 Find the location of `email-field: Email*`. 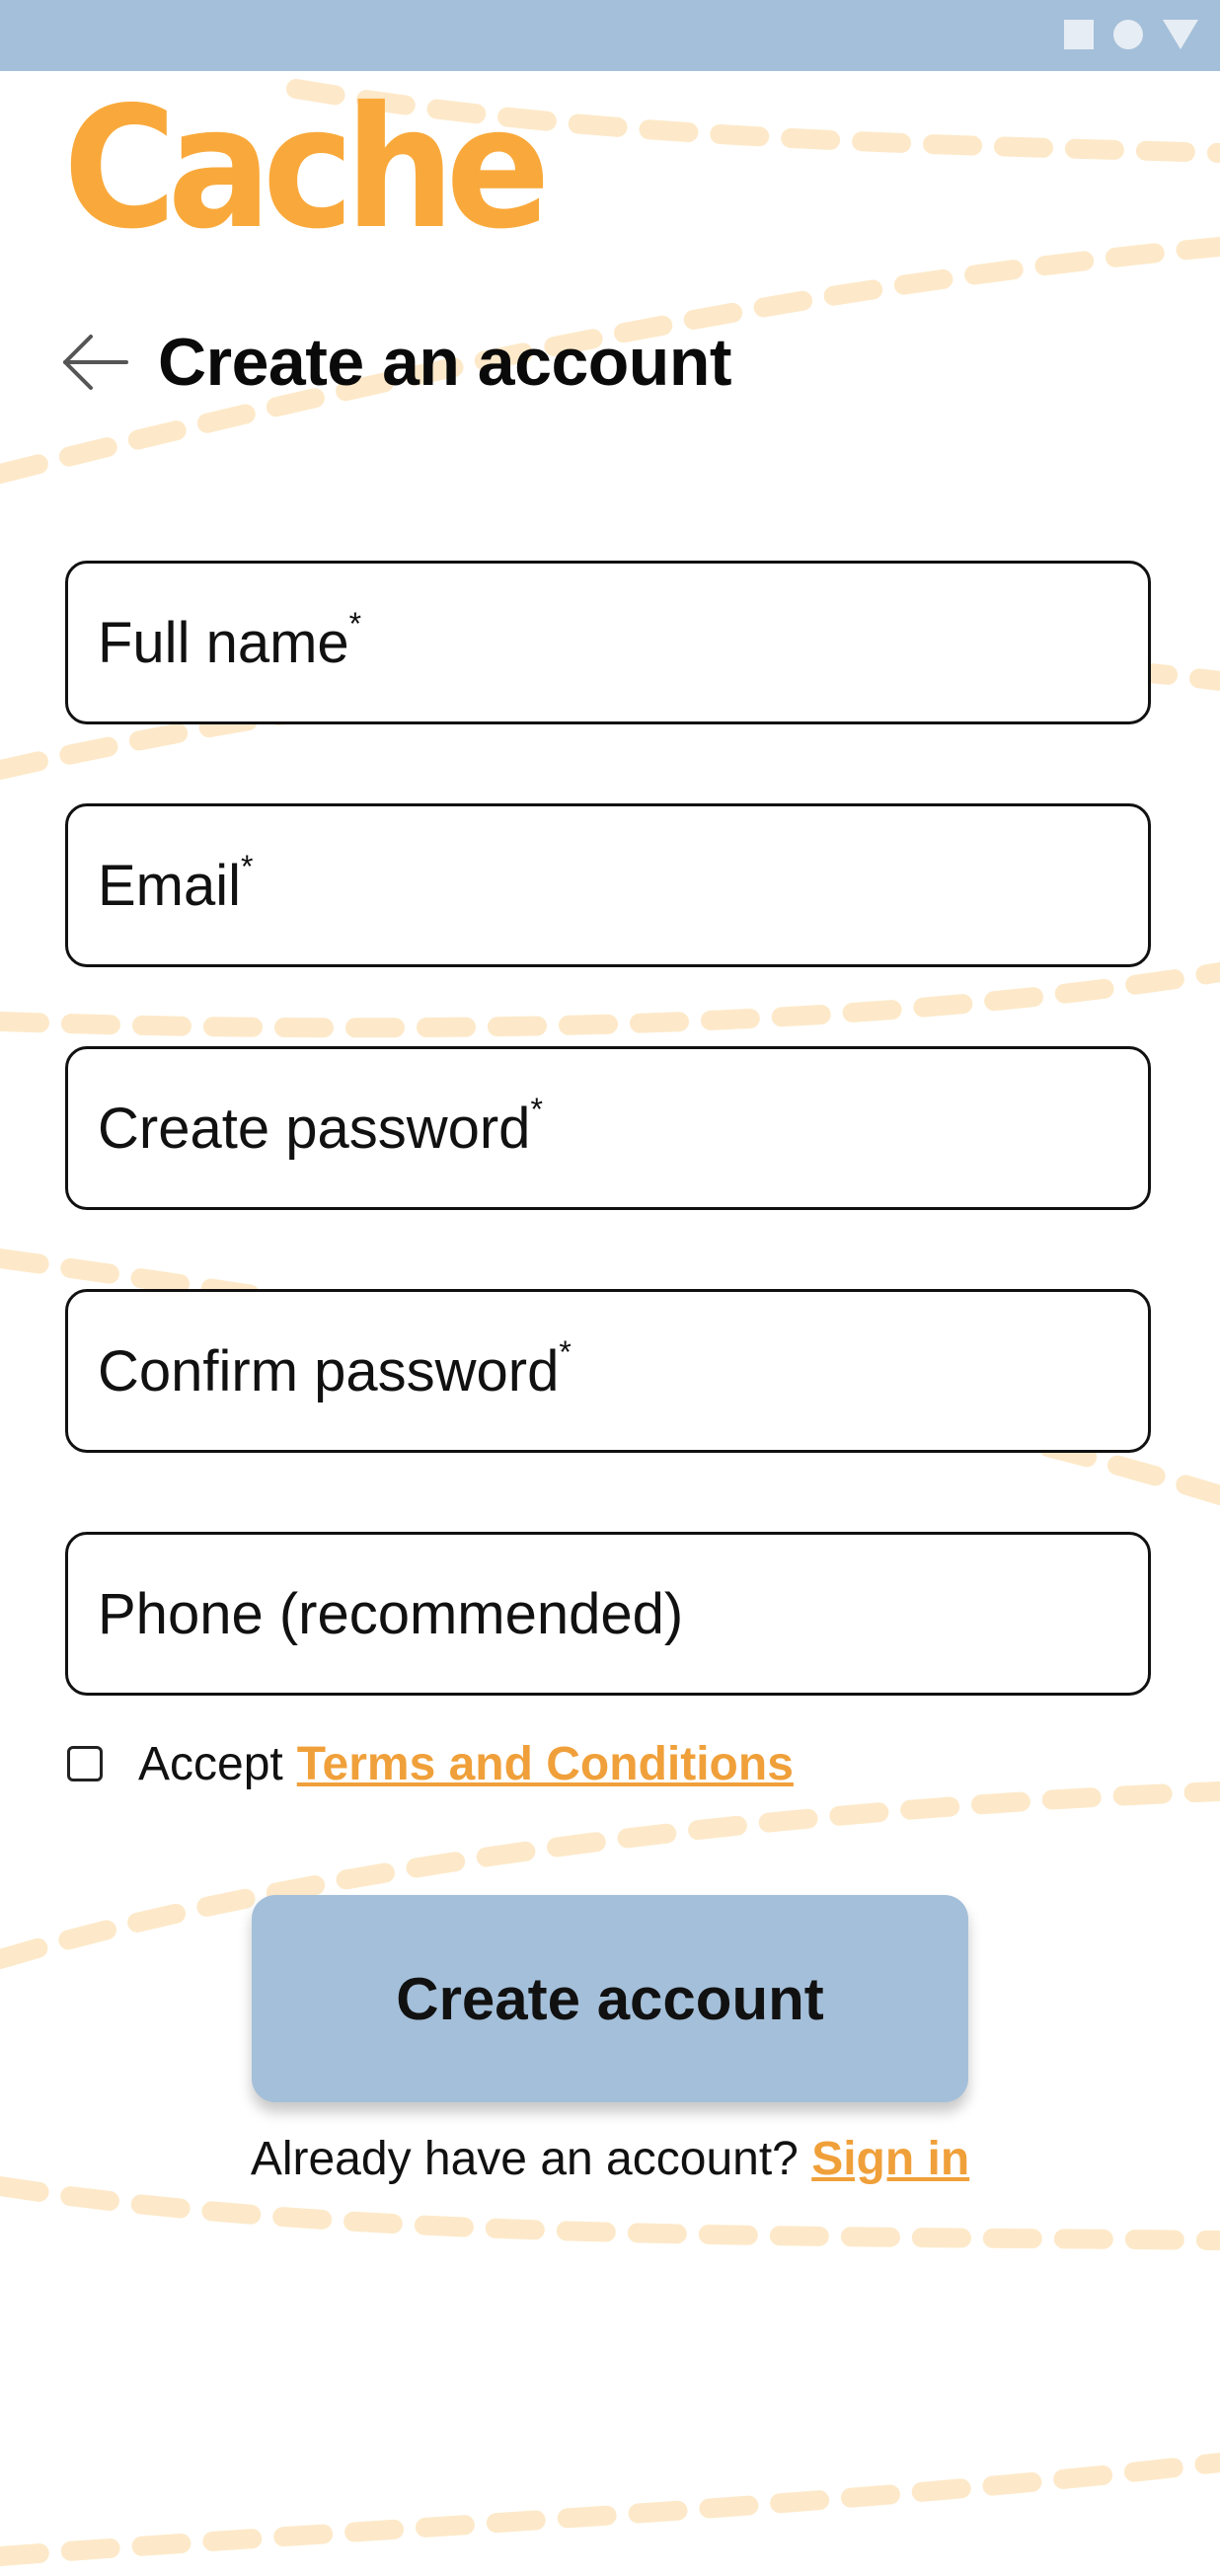

email-field: Email* is located at coordinates (608, 885).